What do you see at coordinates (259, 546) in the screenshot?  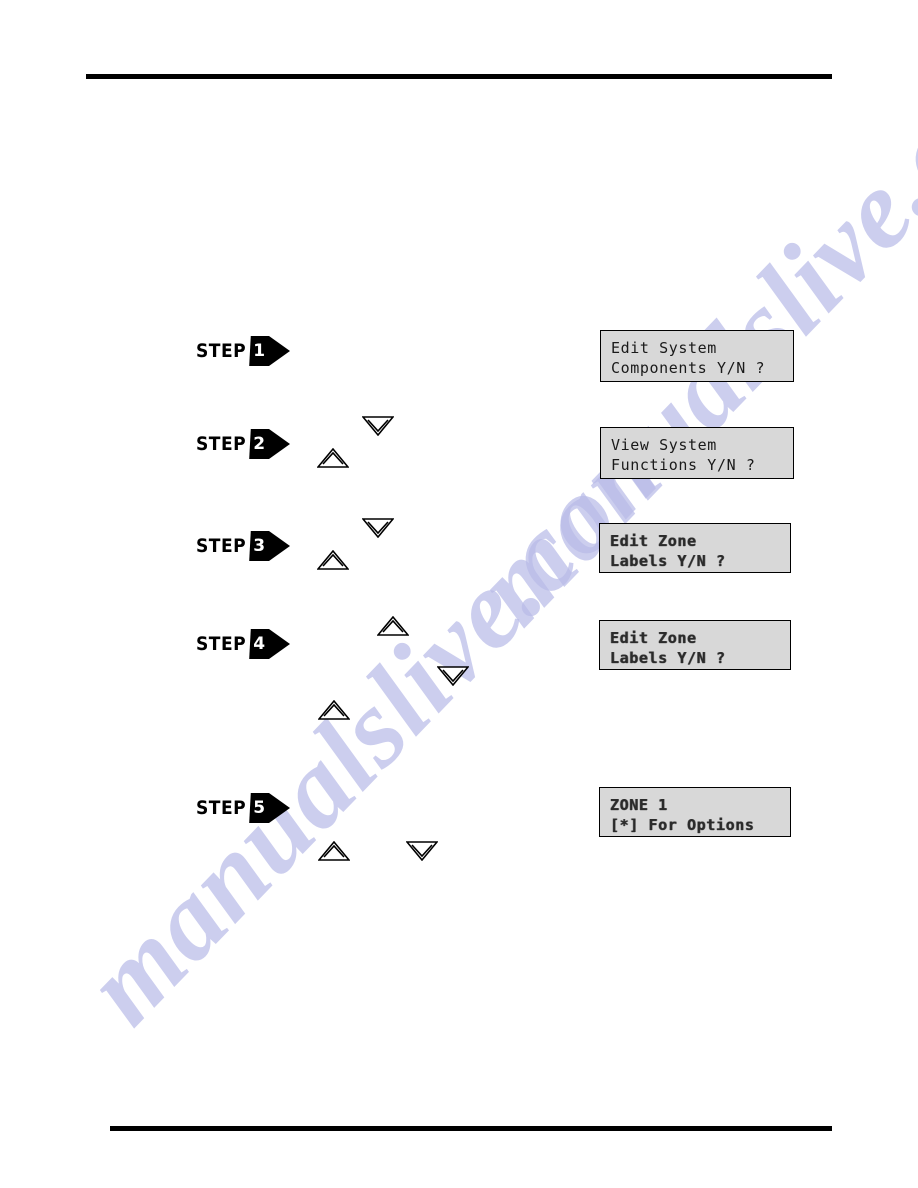 I see `step-number: 3` at bounding box center [259, 546].